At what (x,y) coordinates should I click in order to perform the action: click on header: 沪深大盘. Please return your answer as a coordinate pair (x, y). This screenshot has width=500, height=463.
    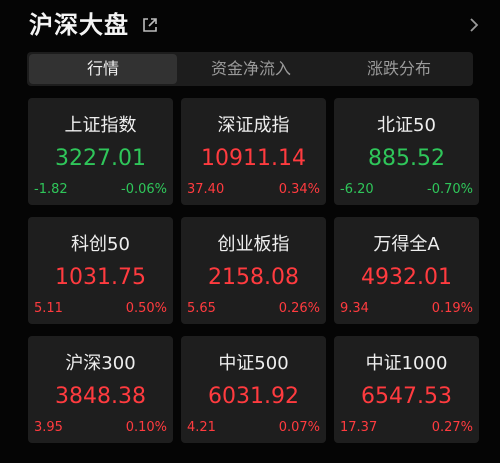
    Looking at the image, I should click on (250, 26).